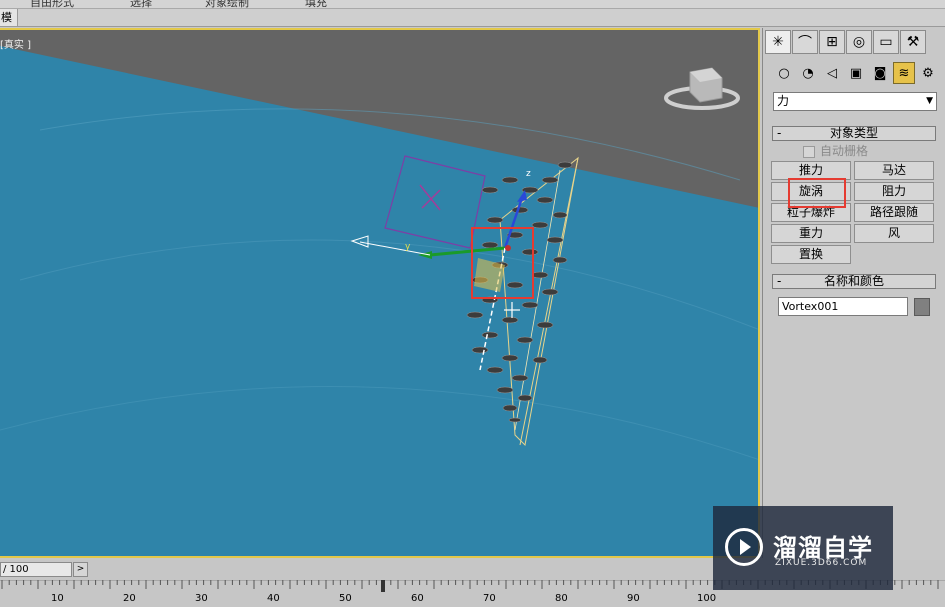 This screenshot has height=607, width=945. I want to click on ruler-label: 10, so click(57, 598).